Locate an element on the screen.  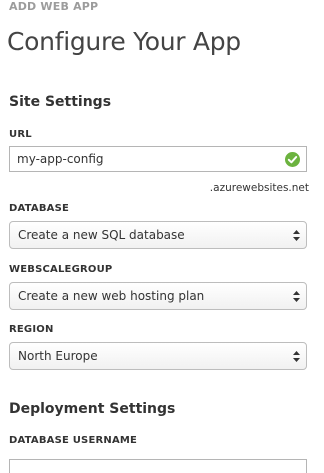
region-select: North Europe is located at coordinates (158, 356).